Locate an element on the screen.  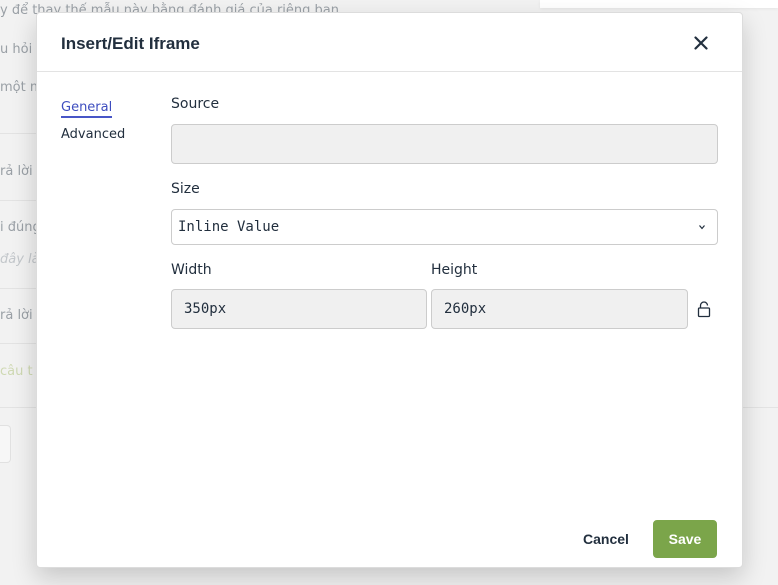
tab-general: General is located at coordinates (87, 109).